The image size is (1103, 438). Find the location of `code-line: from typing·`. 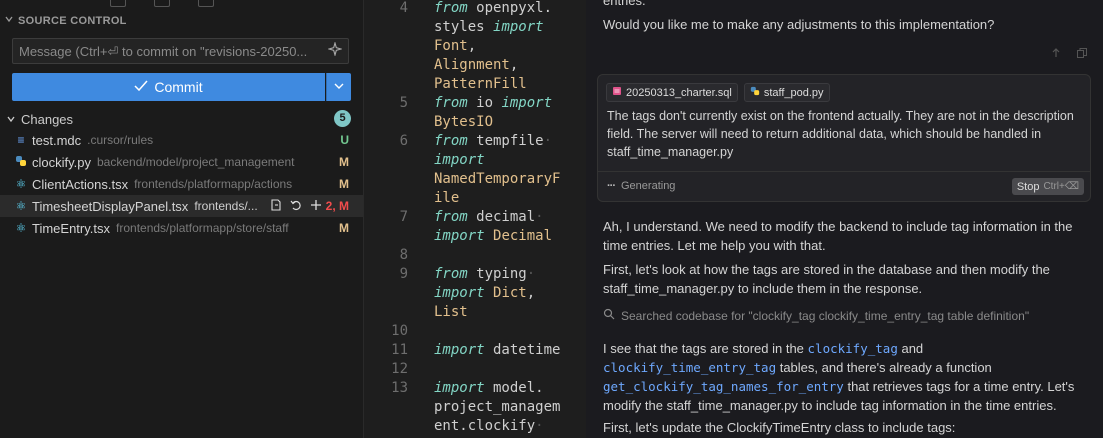

code-line: from typing· is located at coordinates (485, 274).